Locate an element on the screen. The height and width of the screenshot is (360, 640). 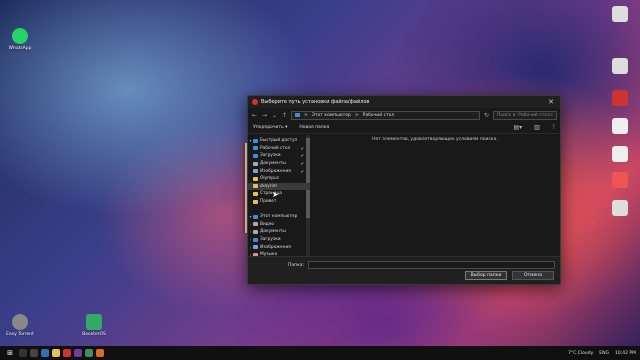
pane-icon: ▥ is located at coordinates (537, 127).